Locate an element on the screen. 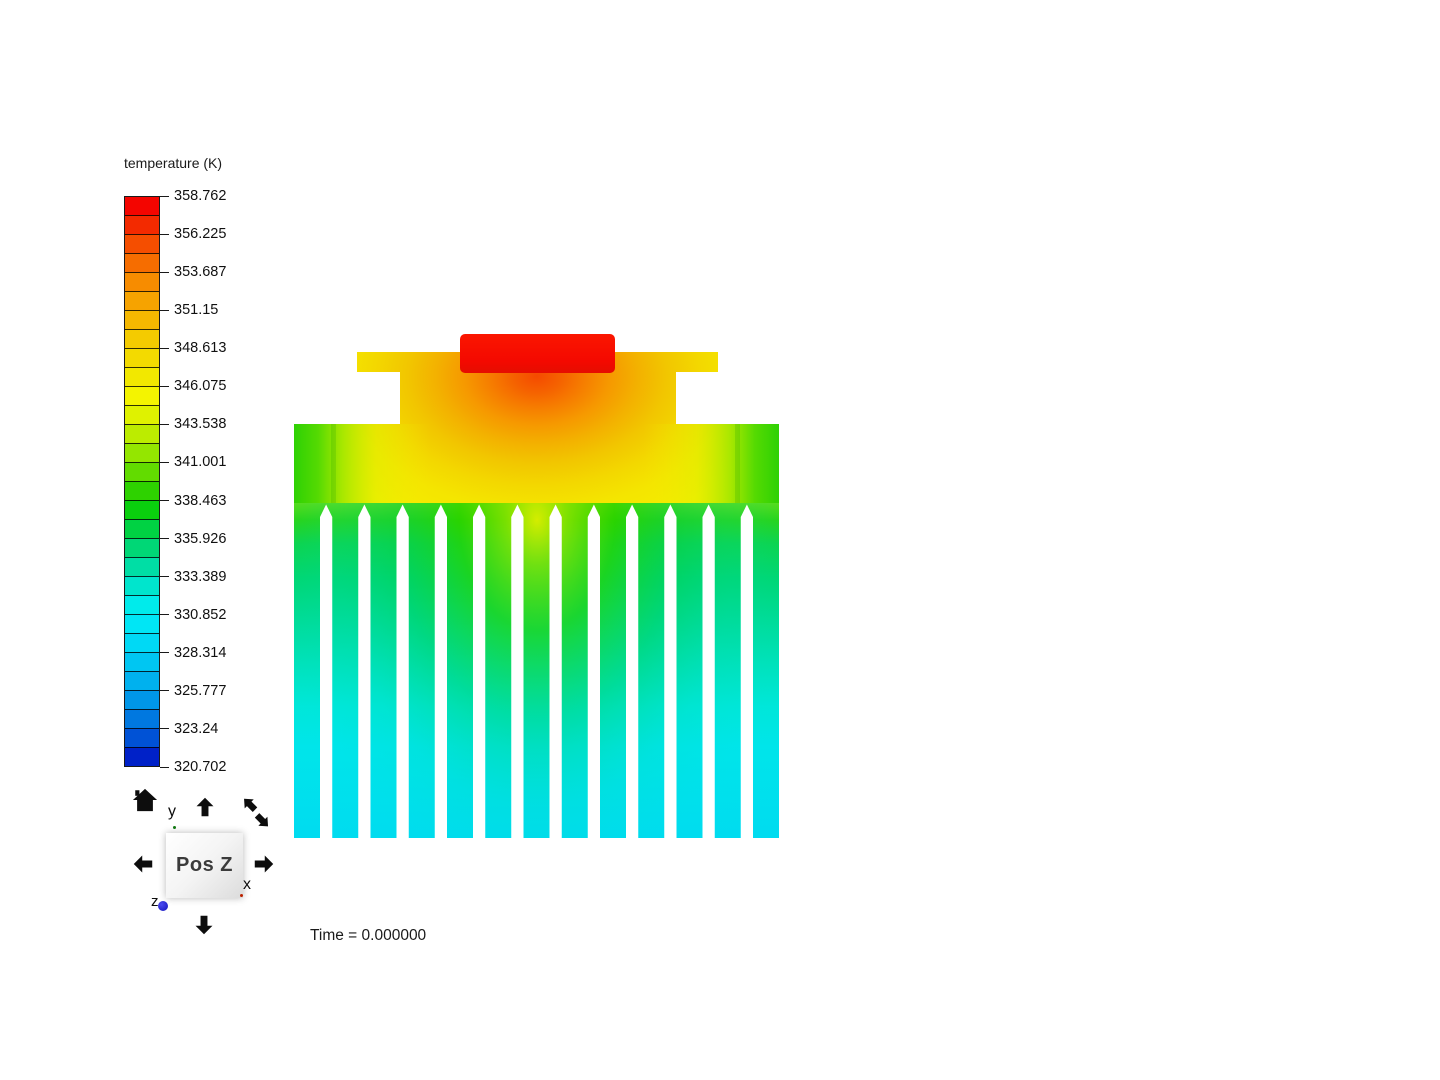 The image size is (1440, 1080). view-cube-face-button: Pos Z is located at coordinates (204, 865).